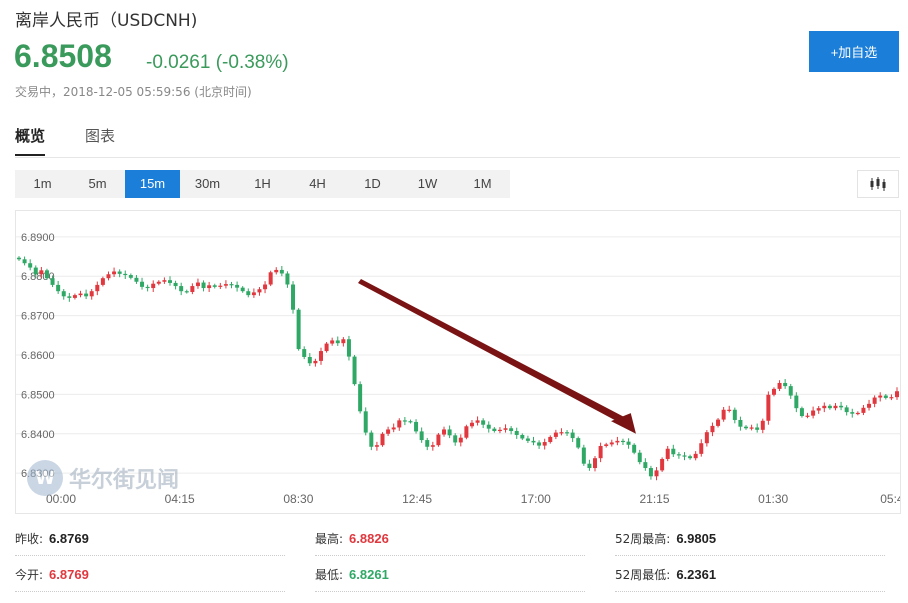  What do you see at coordinates (38, 395) in the screenshot?
I see `y-tick-label: 6.8500` at bounding box center [38, 395].